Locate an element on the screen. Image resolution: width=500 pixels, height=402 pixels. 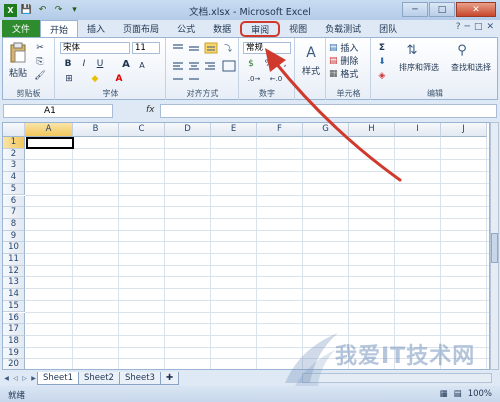
row-header: 8 is located at coordinates (14, 224).